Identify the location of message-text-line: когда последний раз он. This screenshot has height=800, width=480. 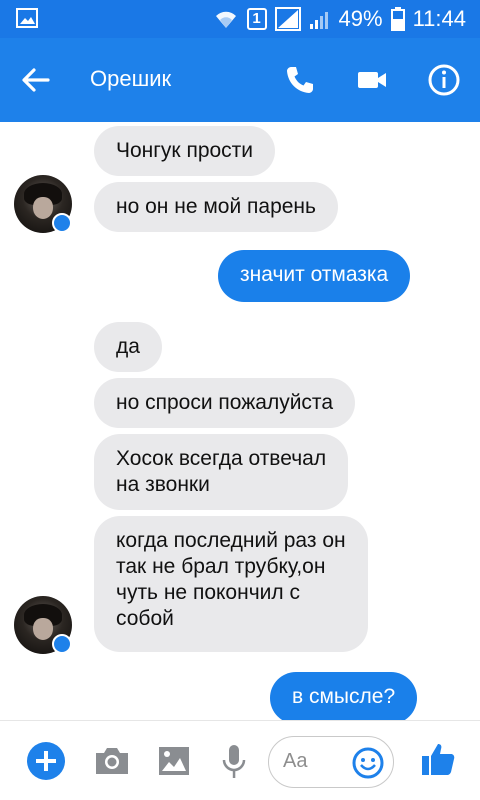
(231, 540).